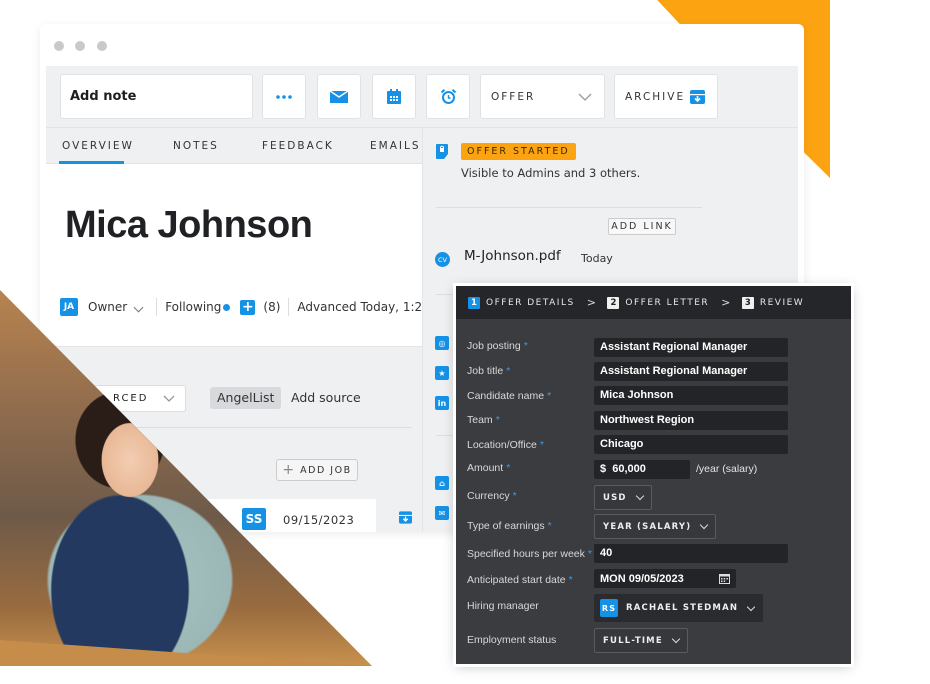 Image resolution: width=930 pixels, height=684 pixels. I want to click on add-job-button: + ADD JOB, so click(317, 470).